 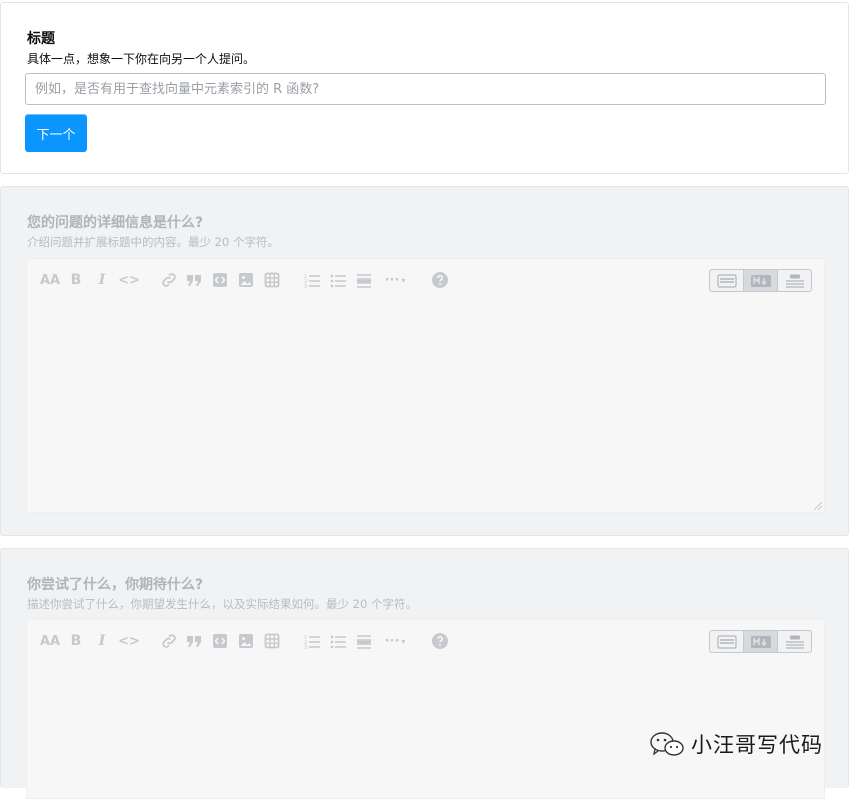 I want to click on details-description: 介绍问题并扩展标题中的内容。最少 20 个字符。, so click(x=153, y=242).